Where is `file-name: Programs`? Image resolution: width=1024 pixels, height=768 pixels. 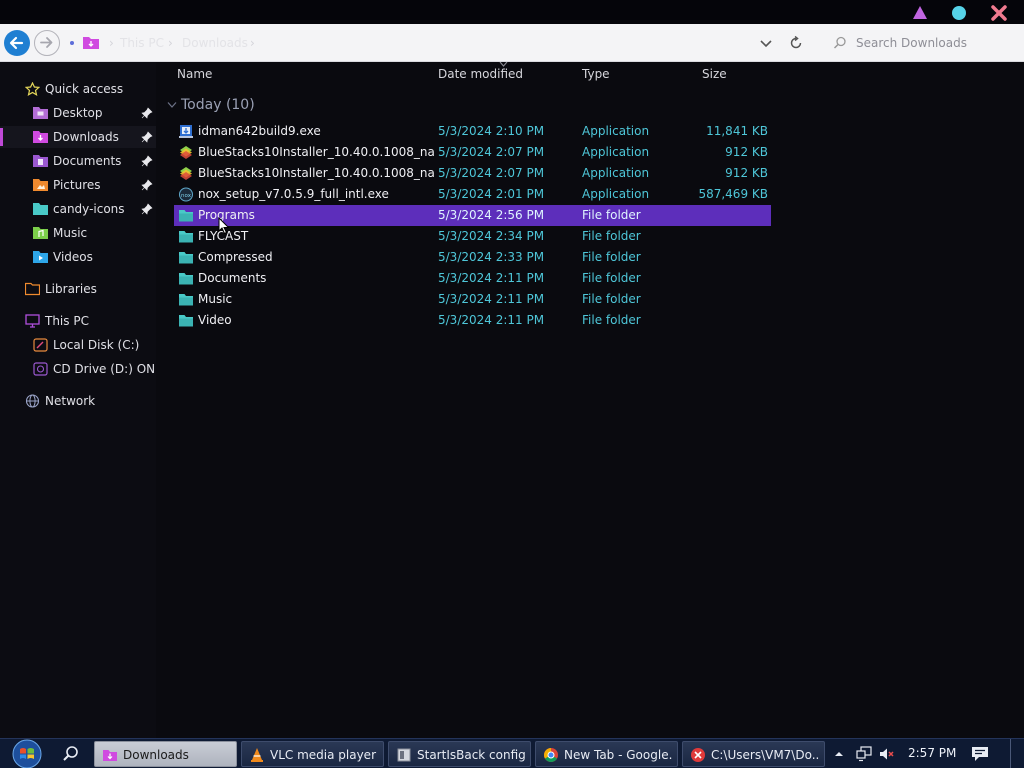
file-name: Programs is located at coordinates (226, 215).